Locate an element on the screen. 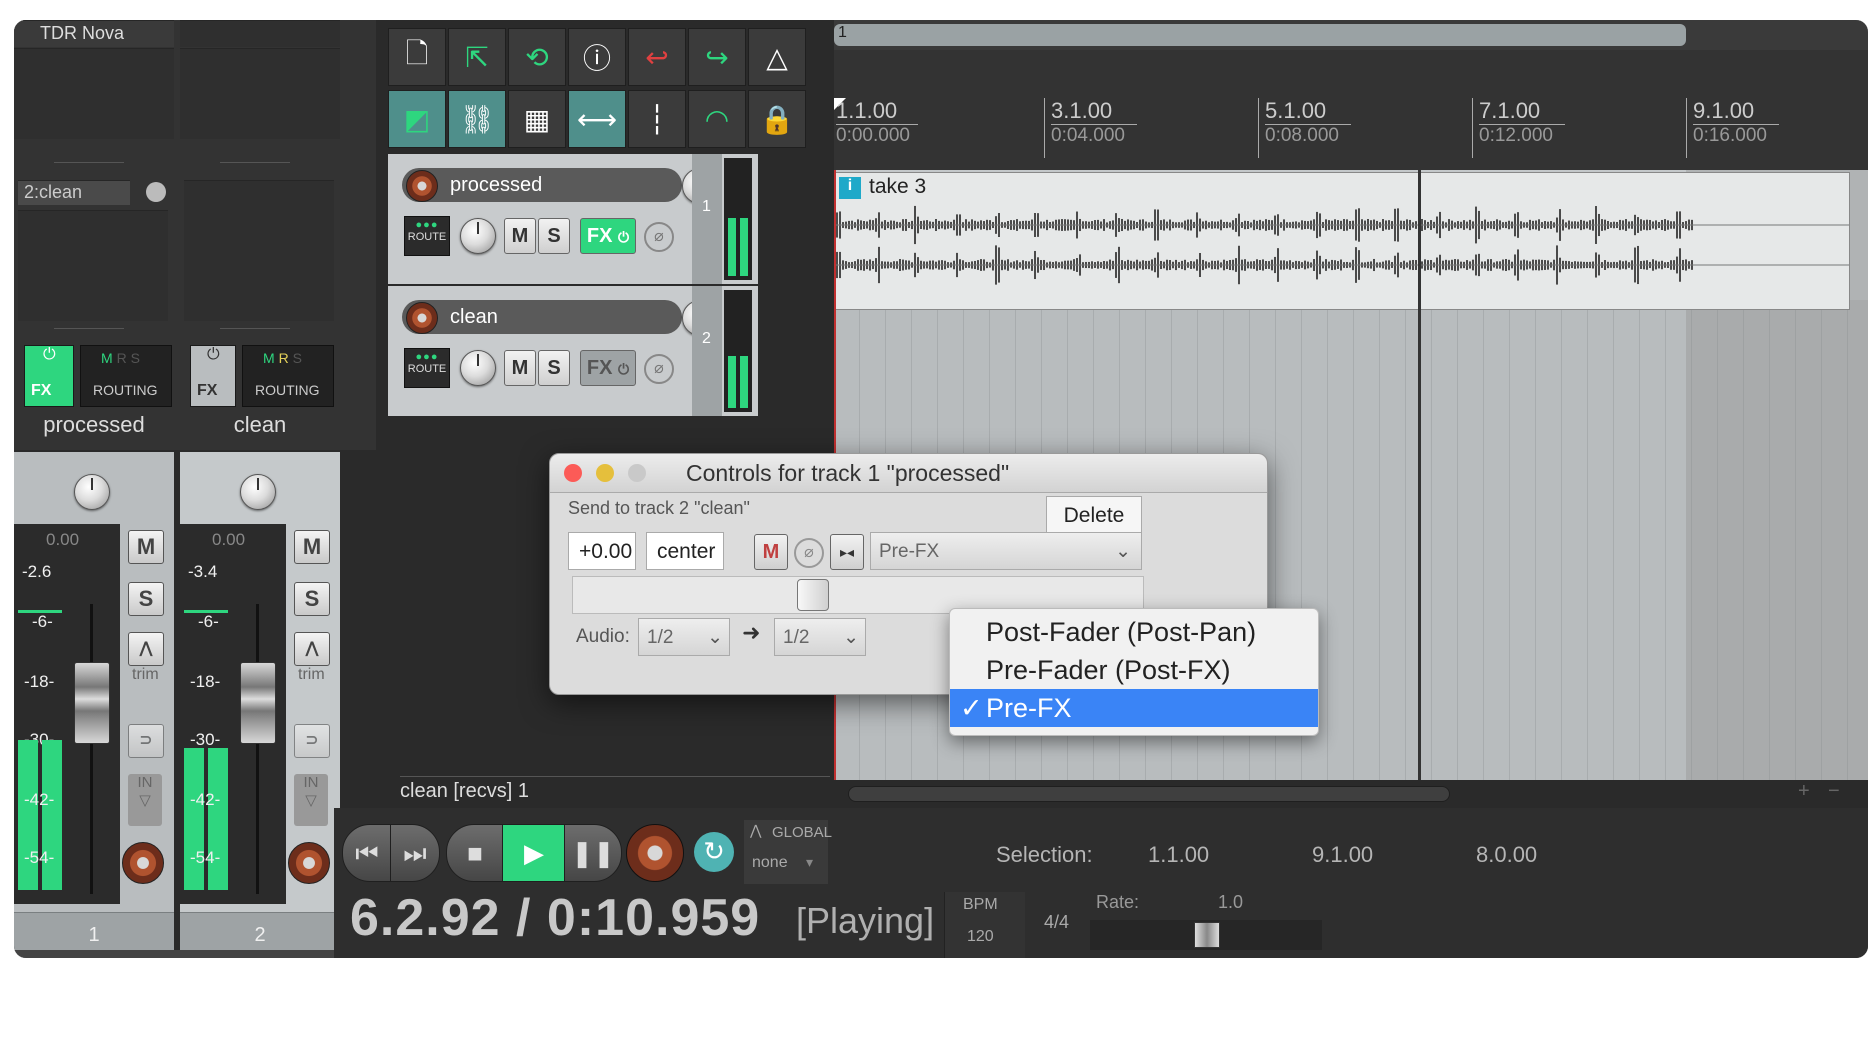 The height and width of the screenshot is (1054, 1876). automation-mode-button: ⋀ GLOBAL none ▾ is located at coordinates (788, 852).